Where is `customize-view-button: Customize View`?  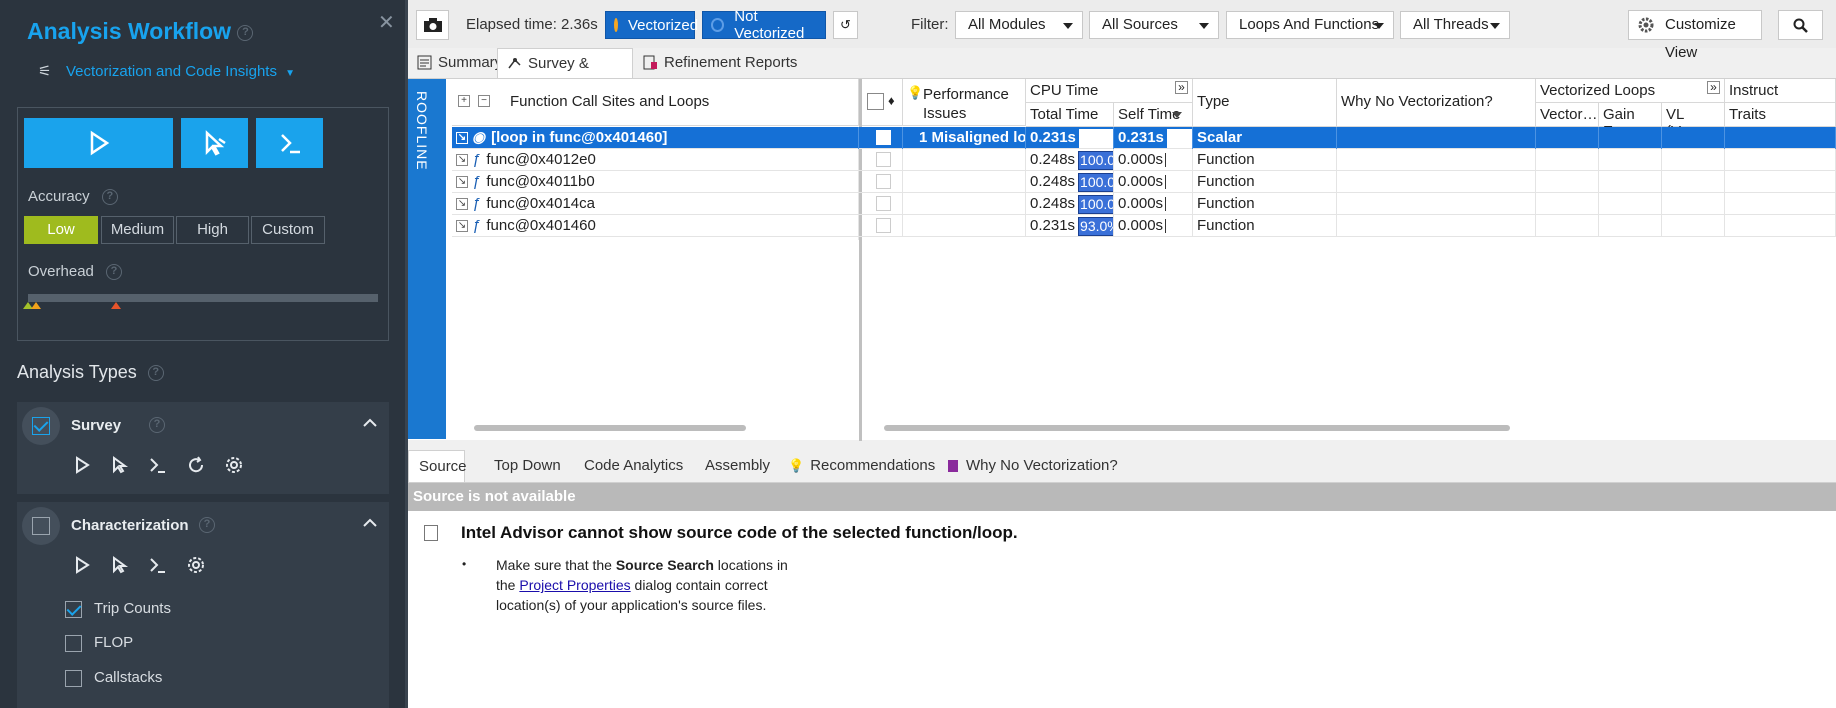
customize-view-button: Customize View is located at coordinates (1695, 35).